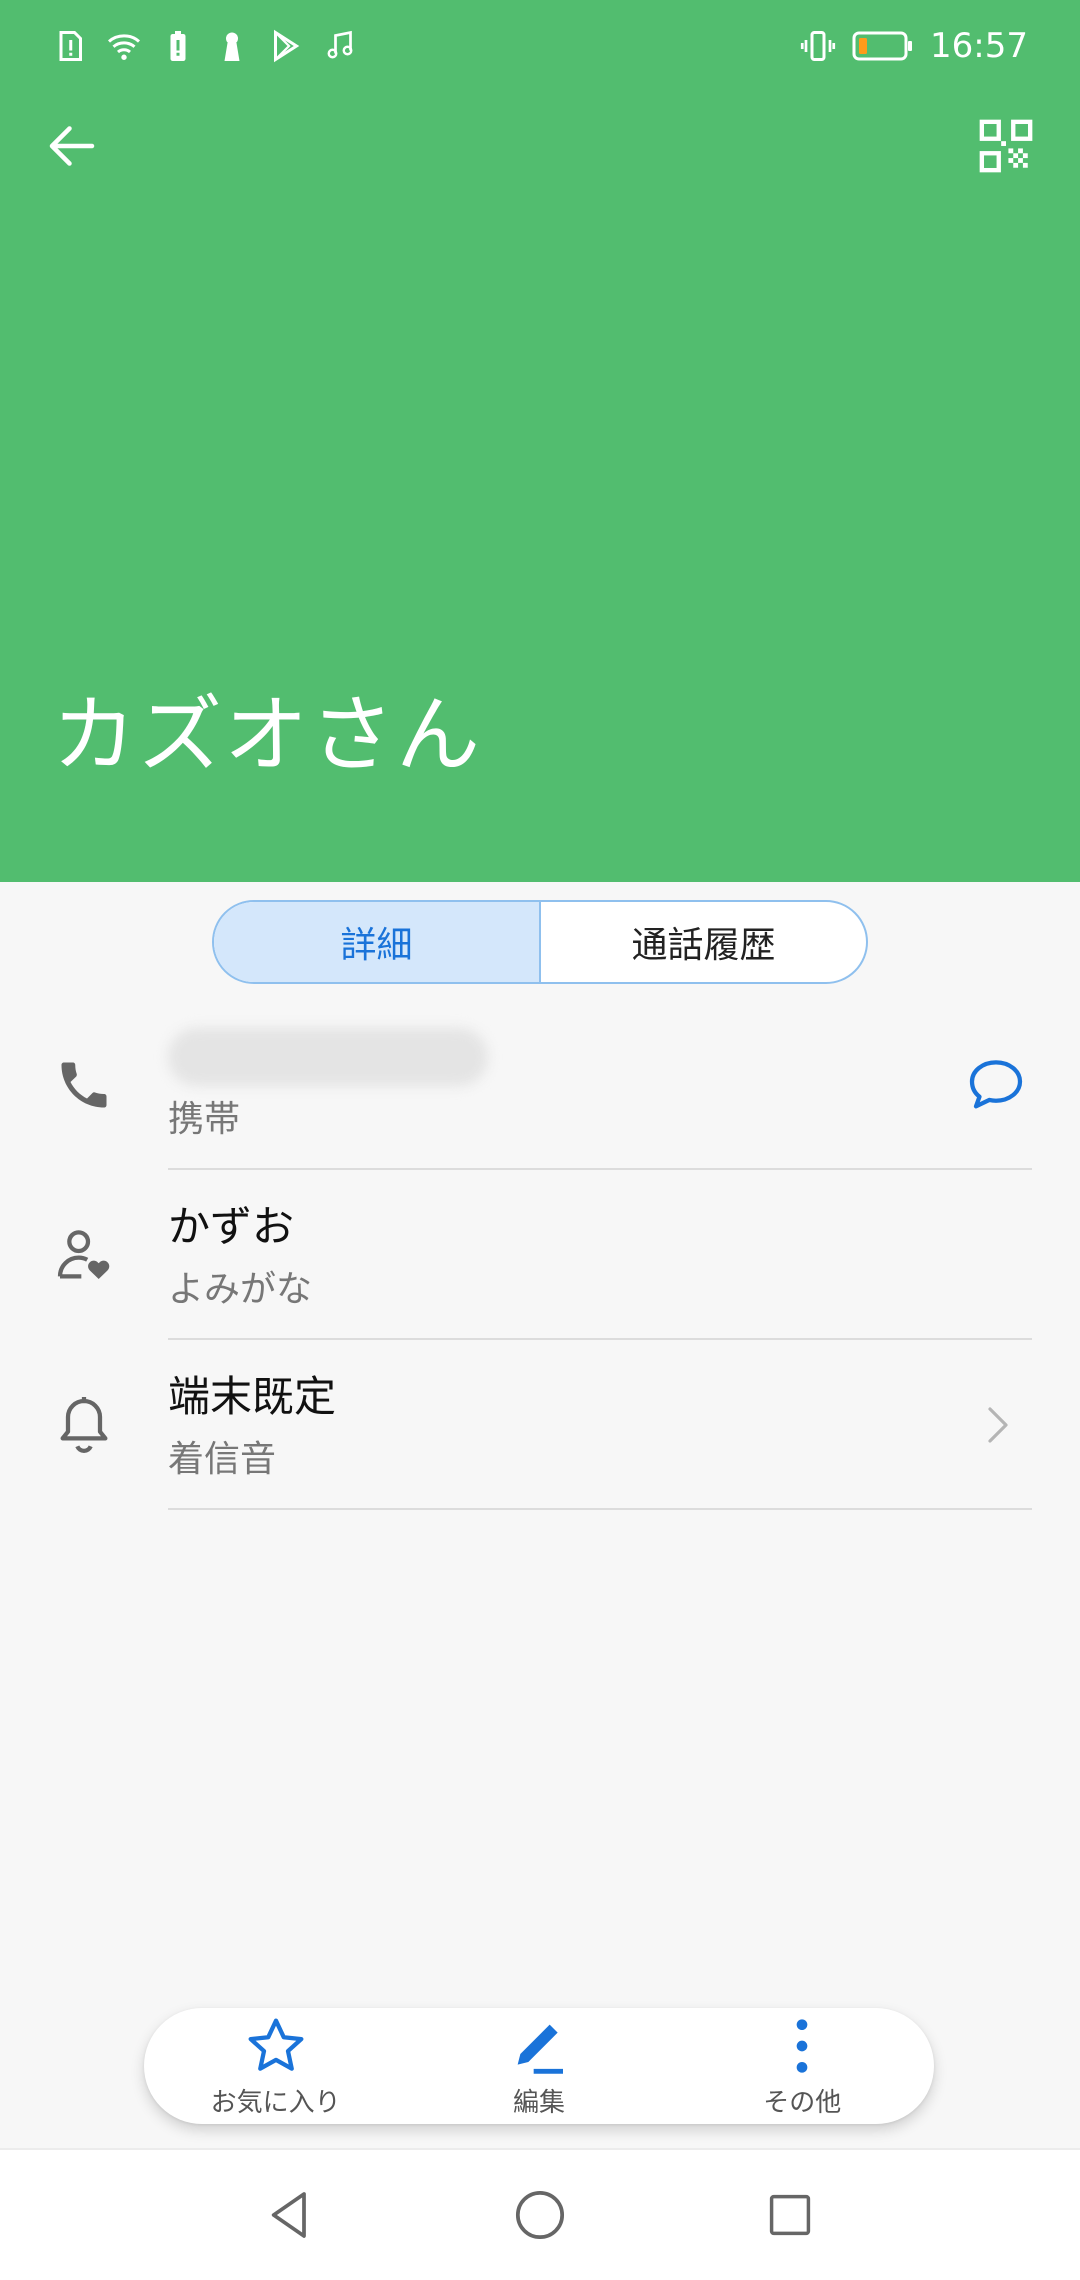 Image resolution: width=1080 pixels, height=2280 pixels. What do you see at coordinates (267, 735) in the screenshot?
I see `contact-name: カズオさん` at bounding box center [267, 735].